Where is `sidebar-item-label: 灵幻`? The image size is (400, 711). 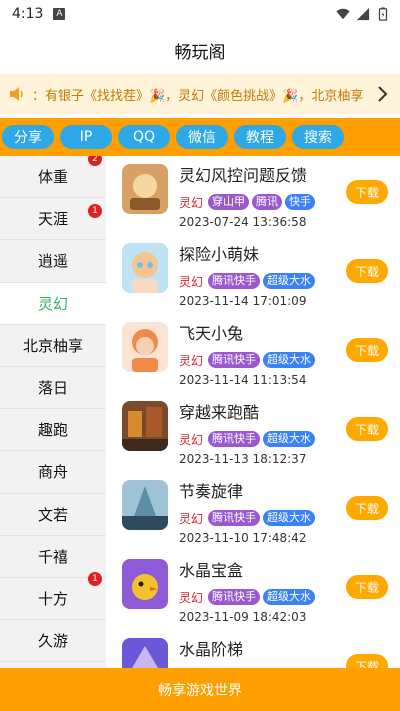
sidebar-item-label: 灵幻 is located at coordinates (52, 303).